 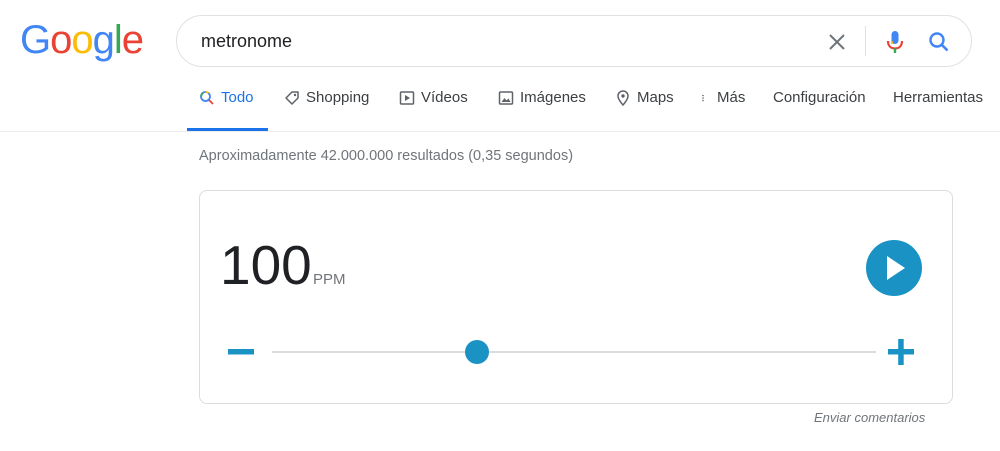 What do you see at coordinates (500, 131) in the screenshot?
I see `tabs-divider` at bounding box center [500, 131].